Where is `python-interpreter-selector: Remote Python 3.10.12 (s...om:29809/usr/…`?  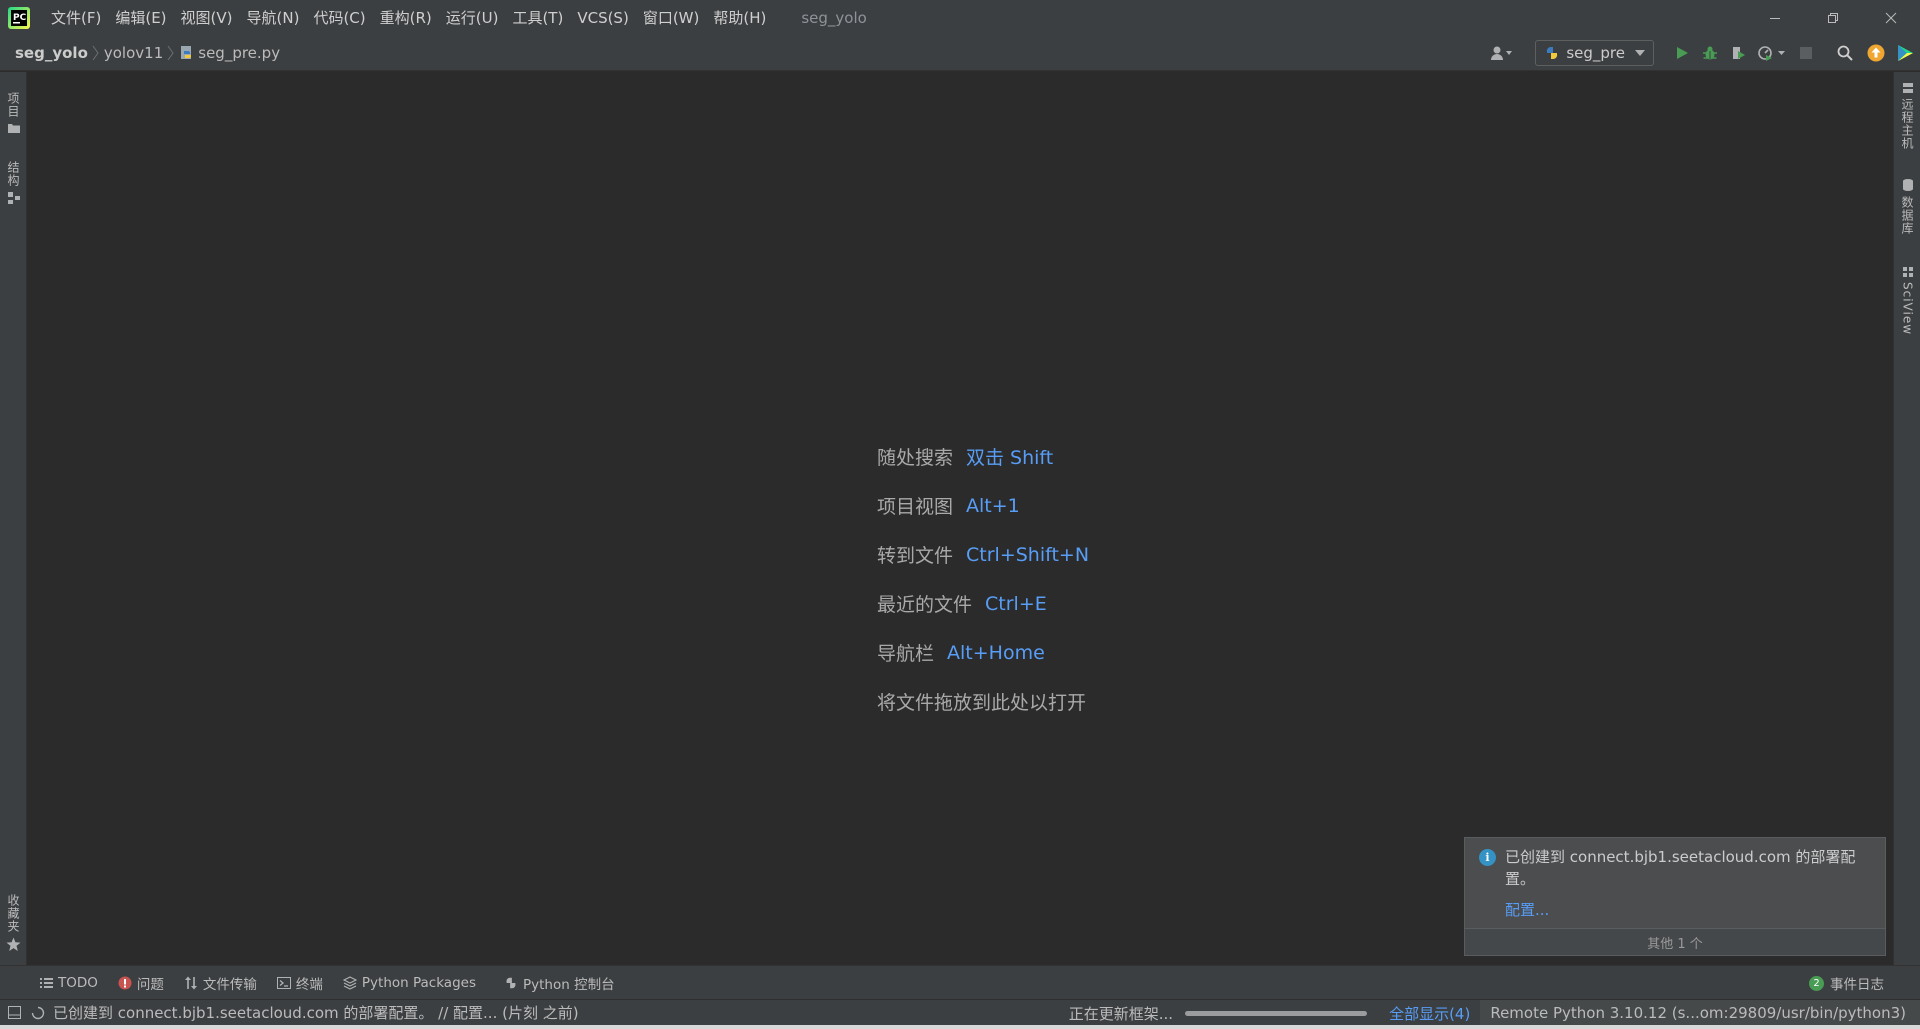
python-interpreter-selector: Remote Python 3.10.12 (s...om:29809/usr/… is located at coordinates (1700, 1013).